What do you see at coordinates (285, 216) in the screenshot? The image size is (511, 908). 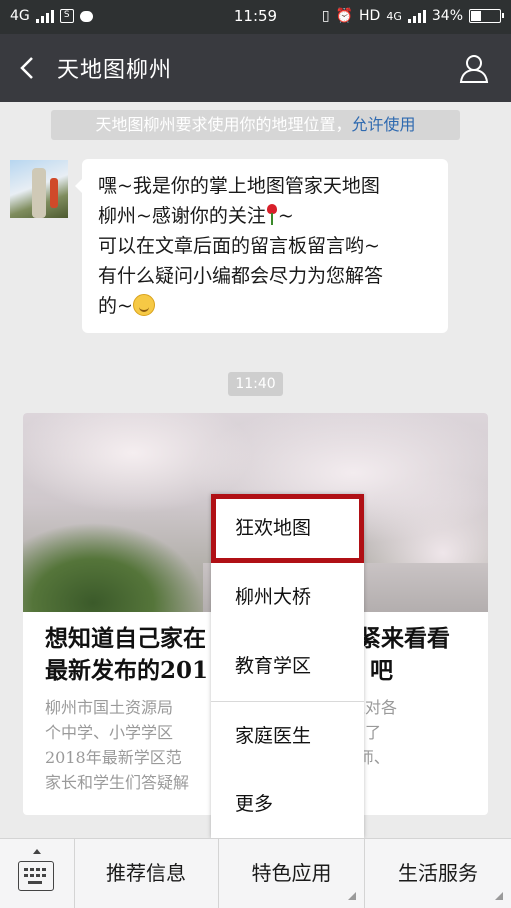 I see `message-line-2-suffix: ~` at bounding box center [285, 216].